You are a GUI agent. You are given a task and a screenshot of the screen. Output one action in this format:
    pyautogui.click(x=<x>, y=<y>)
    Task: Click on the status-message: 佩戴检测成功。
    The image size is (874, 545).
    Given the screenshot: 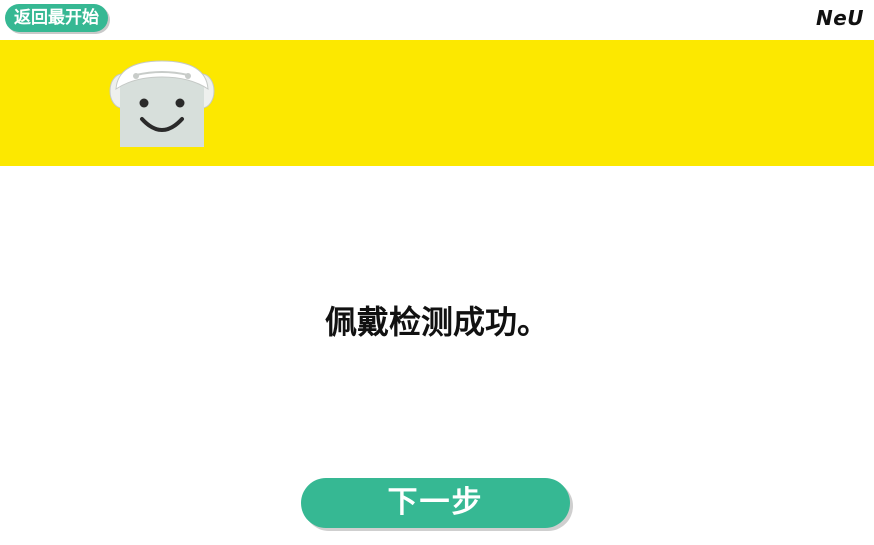 What is the action you would take?
    pyautogui.click(x=436, y=322)
    